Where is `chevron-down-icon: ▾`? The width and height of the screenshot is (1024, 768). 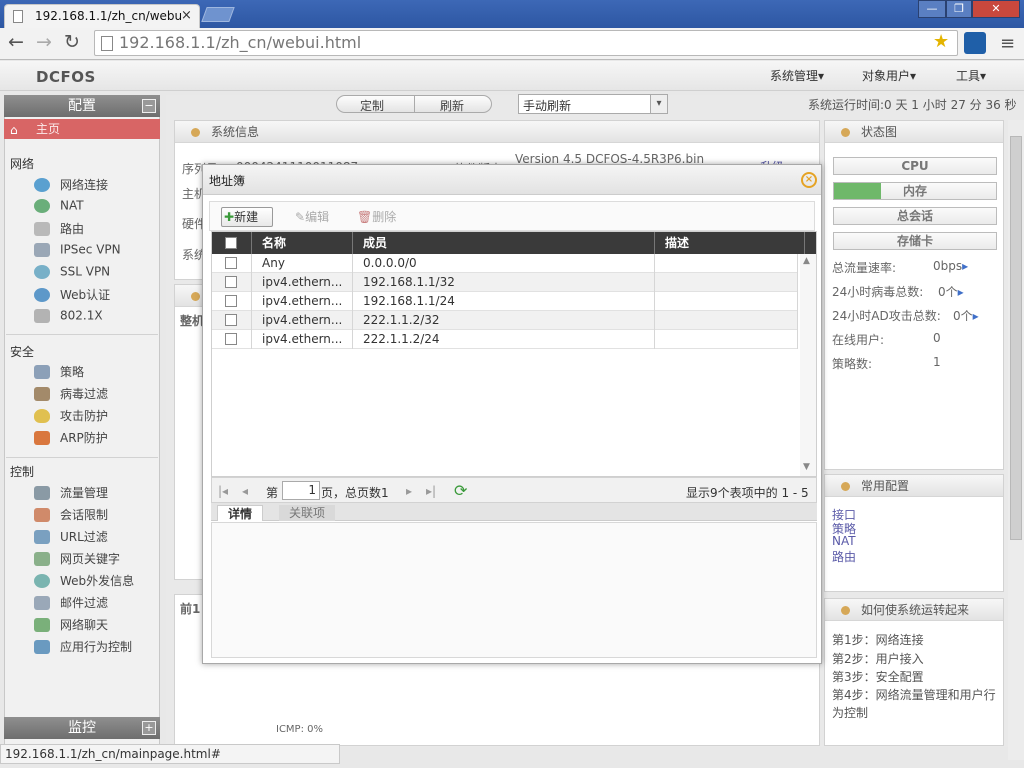 chevron-down-icon: ▾ is located at coordinates (659, 104).